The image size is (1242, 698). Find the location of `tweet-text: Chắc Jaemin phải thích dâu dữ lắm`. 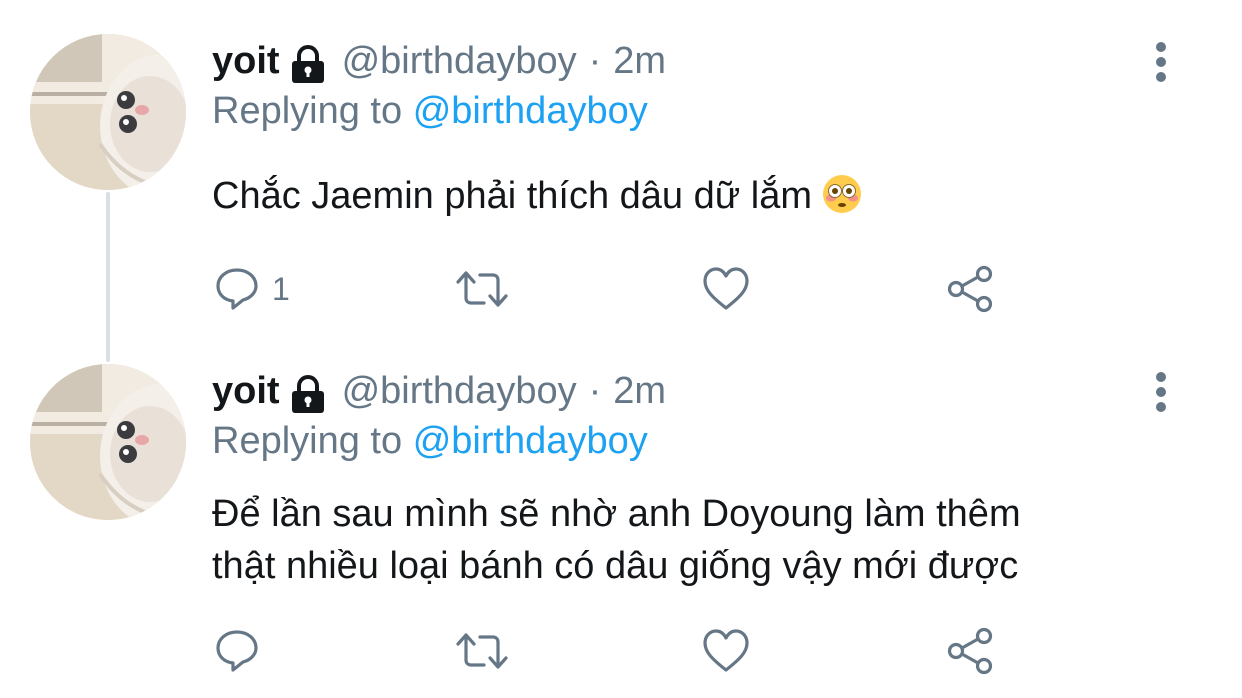

tweet-text: Chắc Jaemin phải thích dâu dữ lắm is located at coordinates (707, 196).